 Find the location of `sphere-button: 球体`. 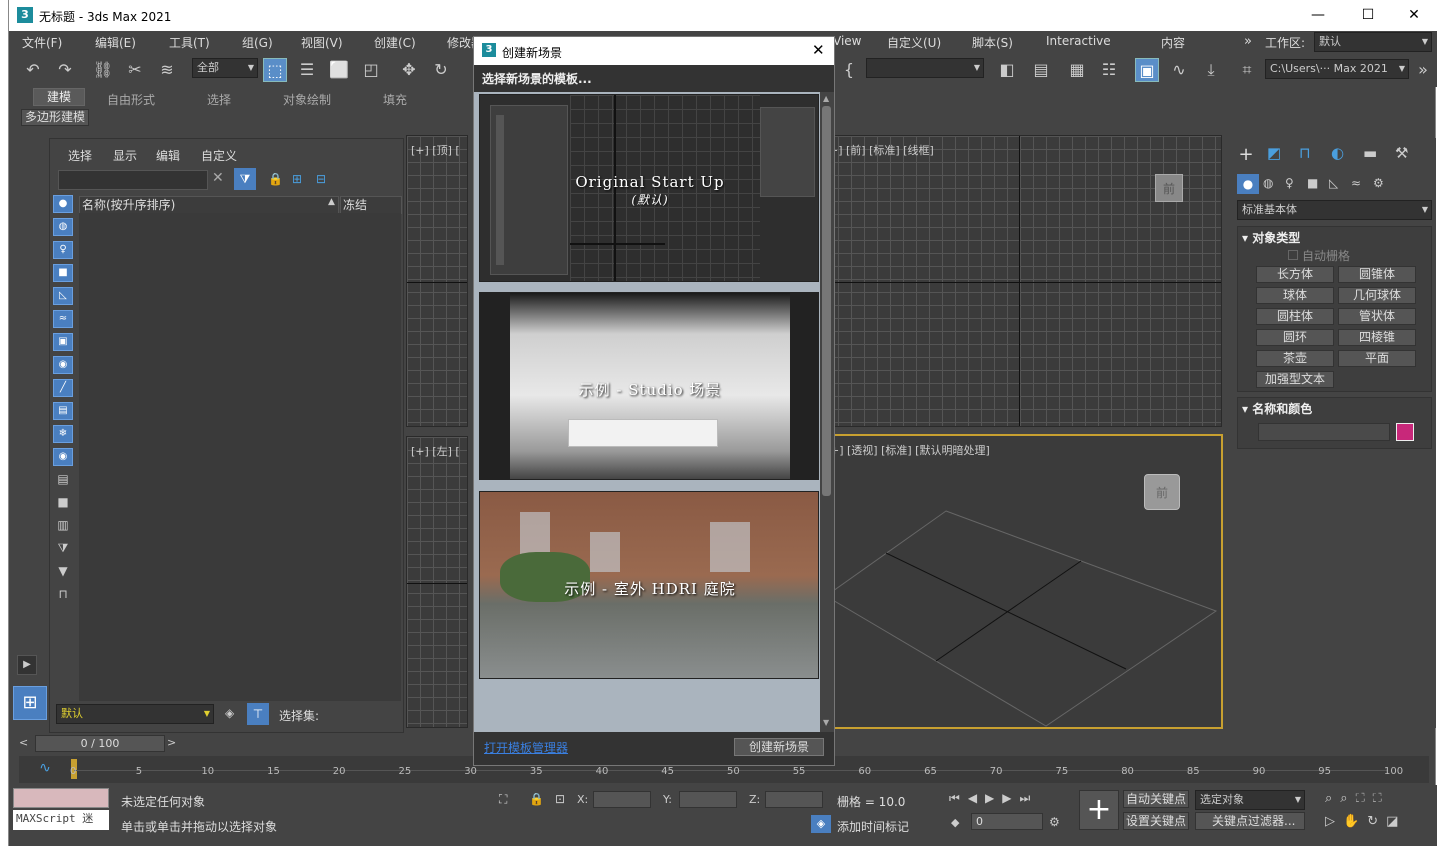

sphere-button: 球体 is located at coordinates (1295, 295).